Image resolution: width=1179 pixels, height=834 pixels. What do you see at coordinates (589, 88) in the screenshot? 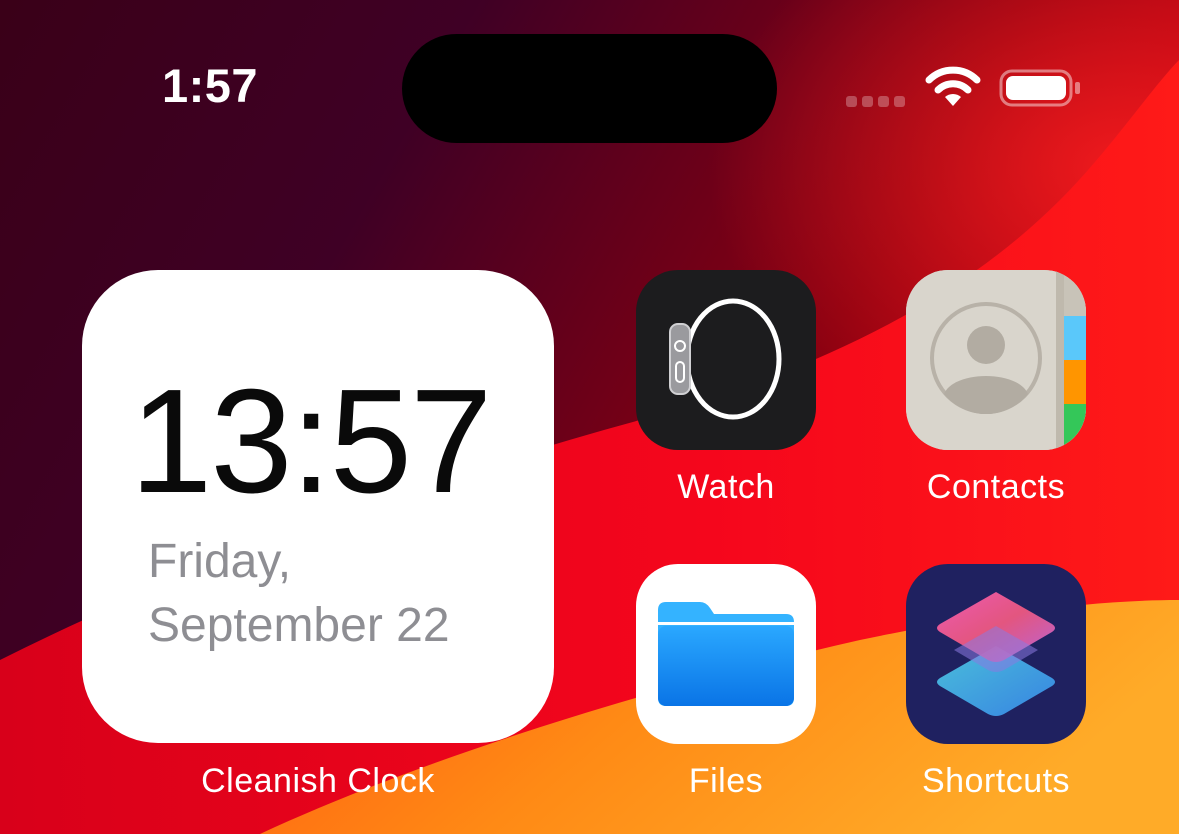
I see `dynamic-island` at bounding box center [589, 88].